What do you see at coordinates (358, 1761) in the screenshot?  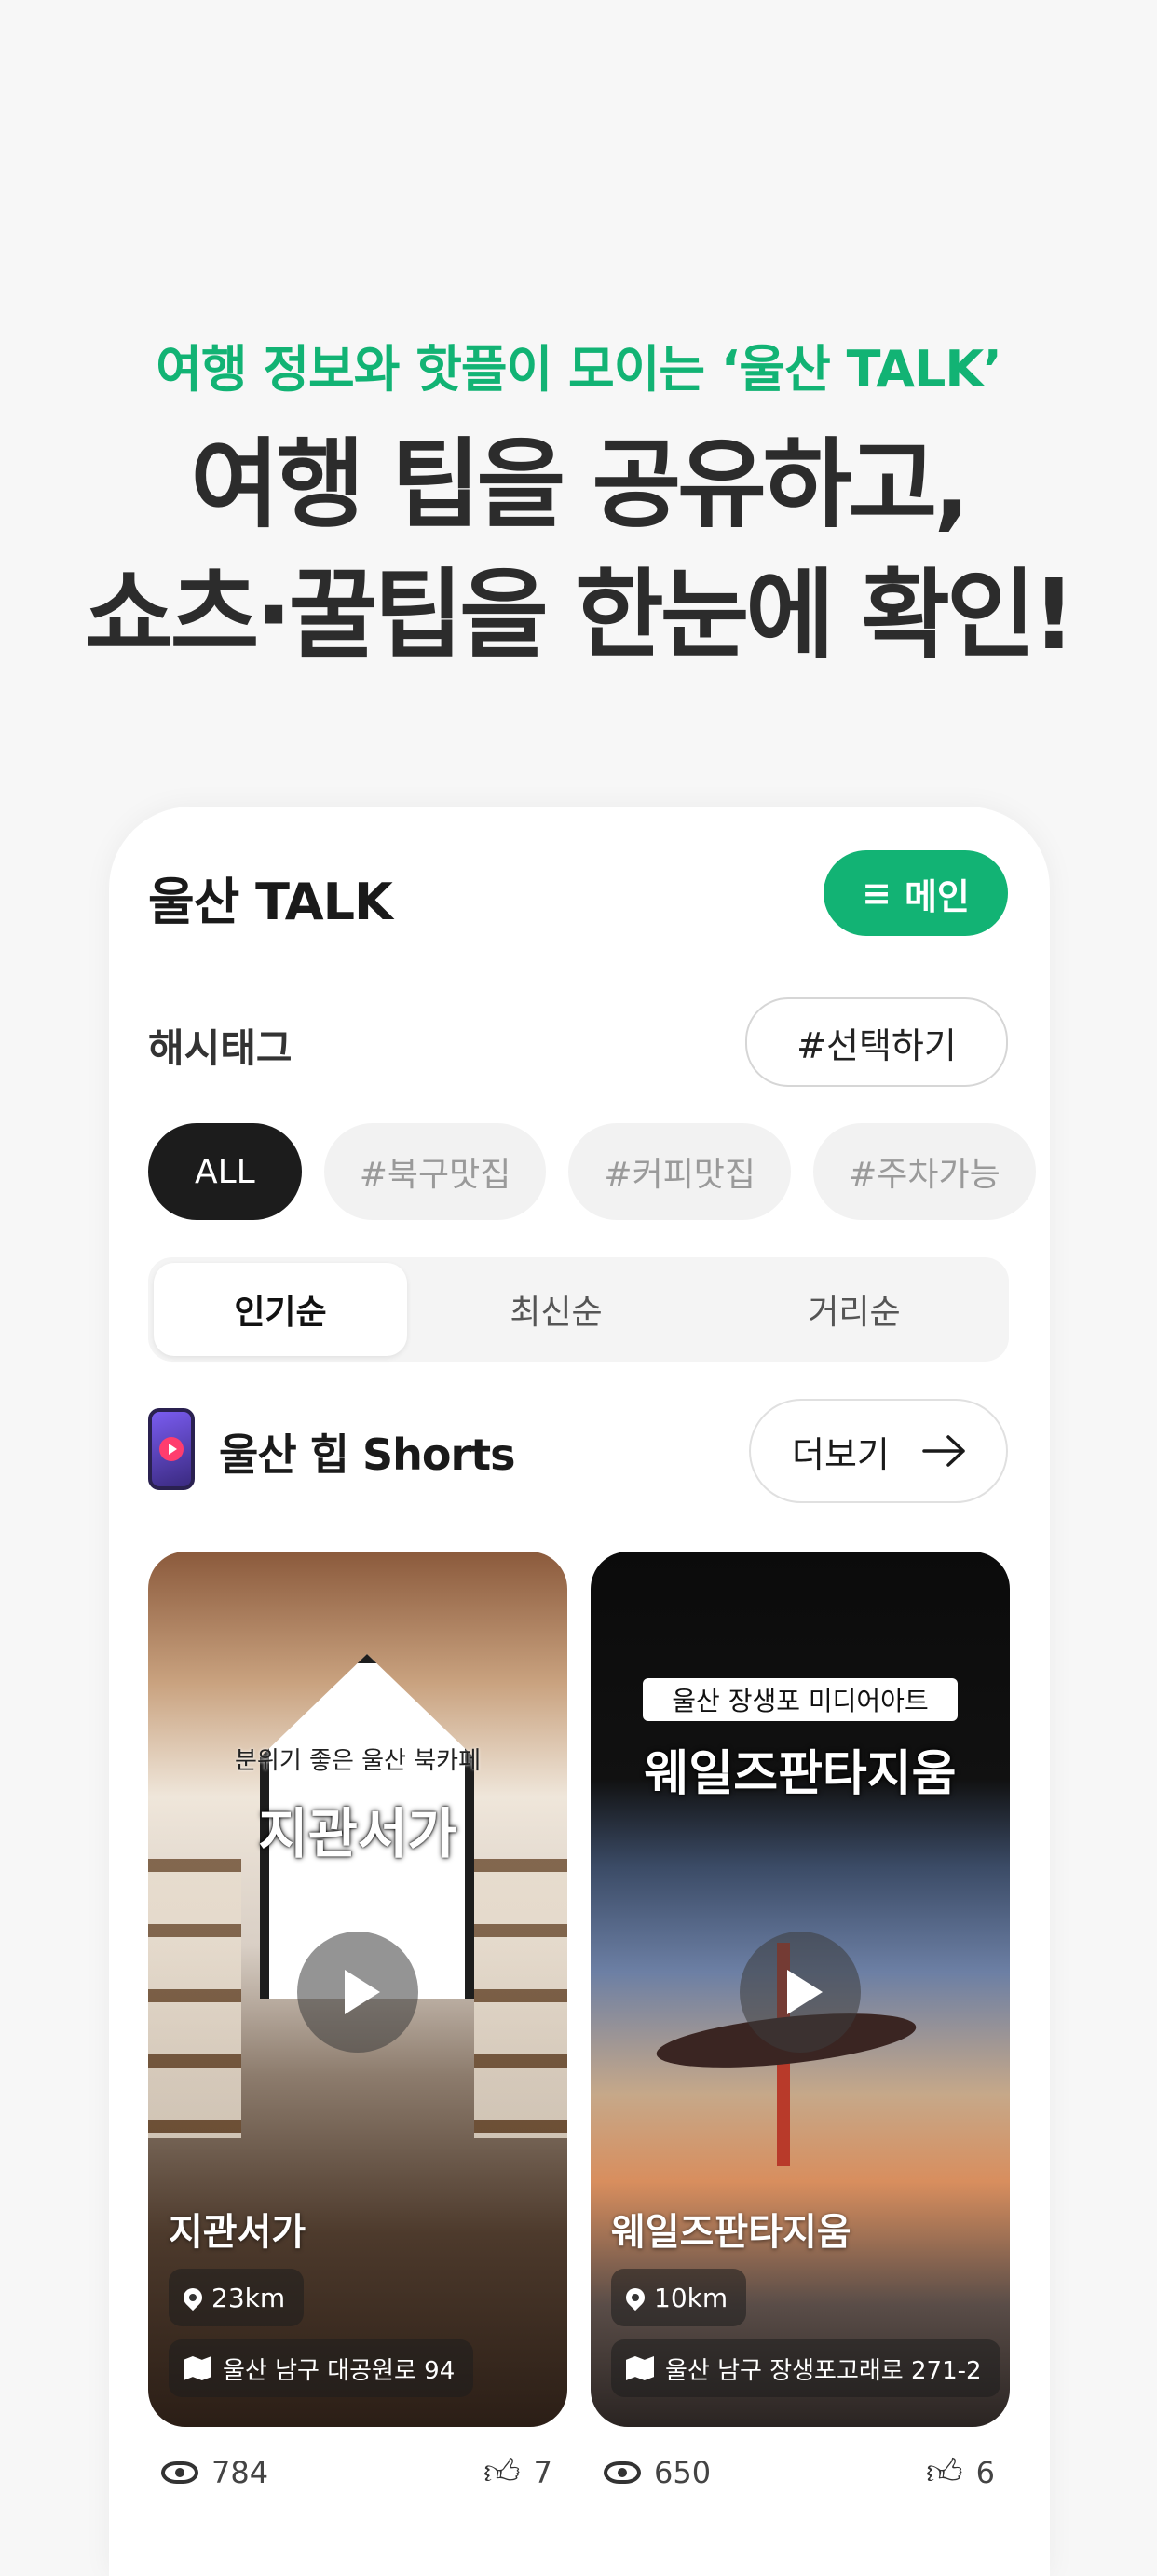 I see `thumbnail-caption-small: 분위기 좋은 울산 북카페` at bounding box center [358, 1761].